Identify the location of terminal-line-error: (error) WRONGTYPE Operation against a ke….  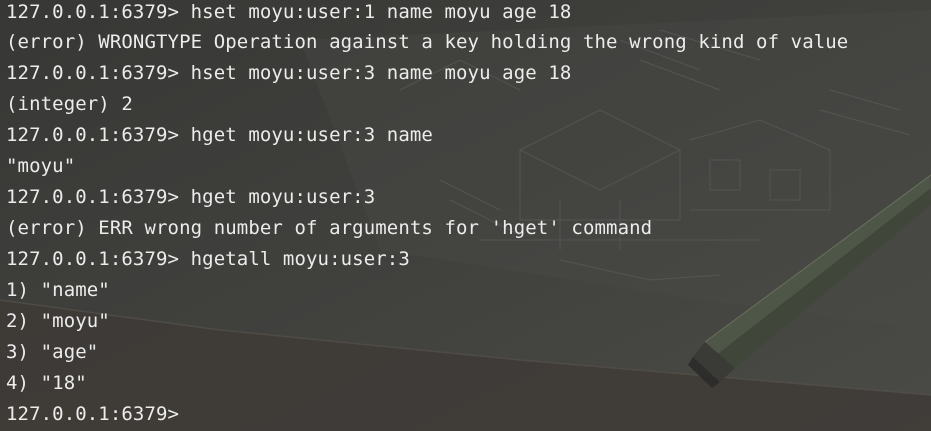
(427, 42).